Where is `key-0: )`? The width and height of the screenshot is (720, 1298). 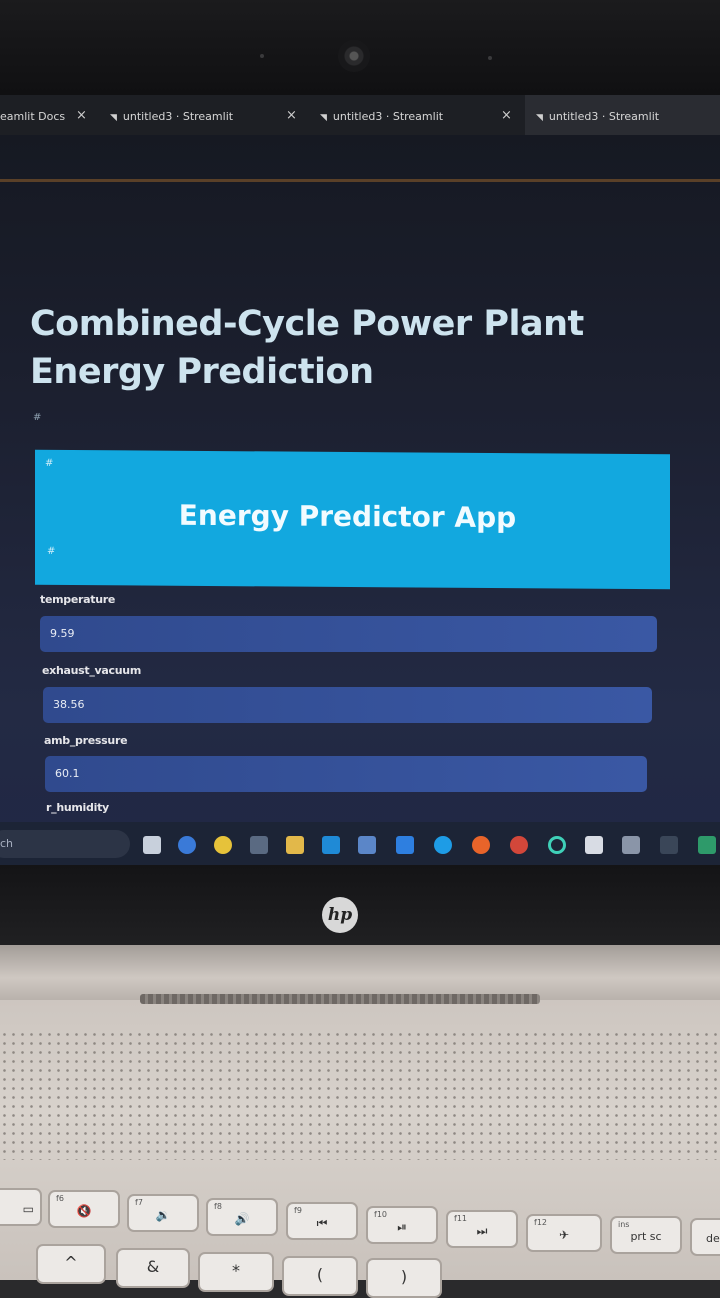
key-0: ) is located at coordinates (404, 1278).